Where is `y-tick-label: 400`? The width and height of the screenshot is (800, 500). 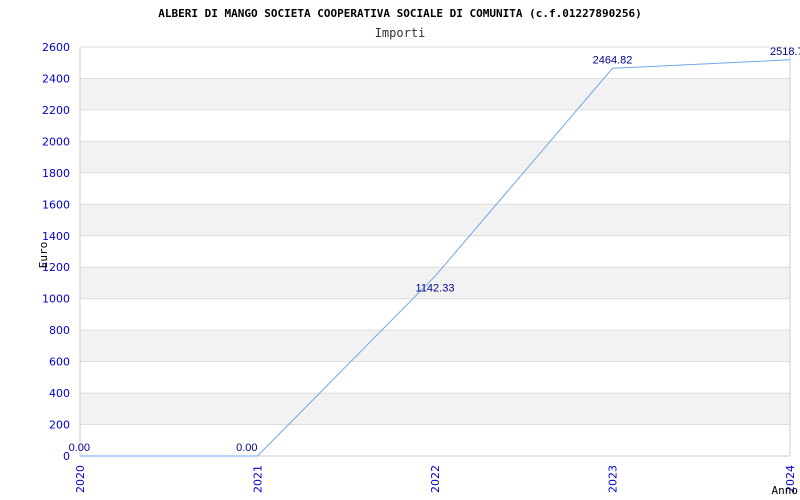 y-tick-label: 400 is located at coordinates (59, 393).